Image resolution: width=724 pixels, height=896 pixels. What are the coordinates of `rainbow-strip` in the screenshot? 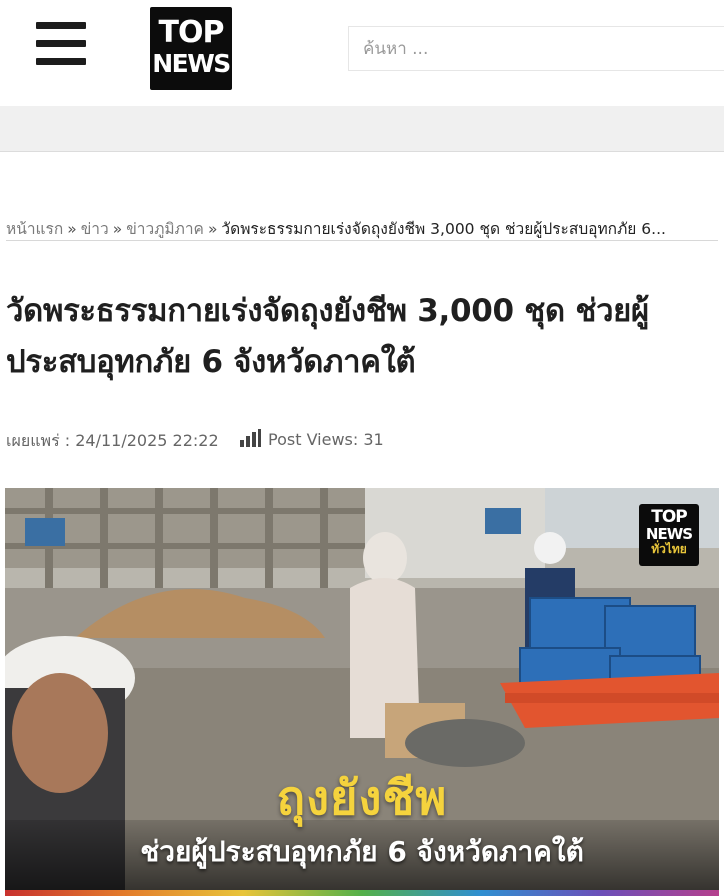 It's located at (362, 893).